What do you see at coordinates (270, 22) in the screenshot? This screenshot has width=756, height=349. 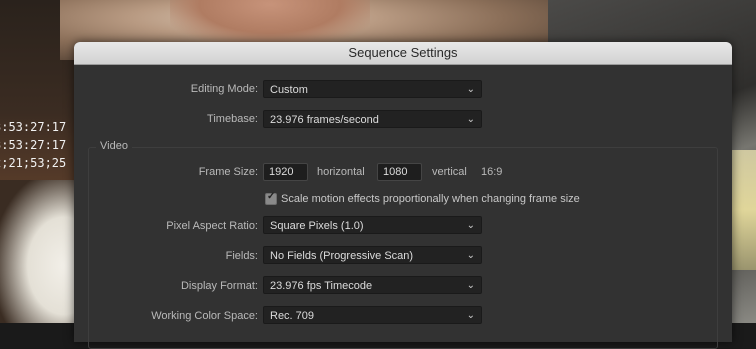 I see `background-face-skin` at bounding box center [270, 22].